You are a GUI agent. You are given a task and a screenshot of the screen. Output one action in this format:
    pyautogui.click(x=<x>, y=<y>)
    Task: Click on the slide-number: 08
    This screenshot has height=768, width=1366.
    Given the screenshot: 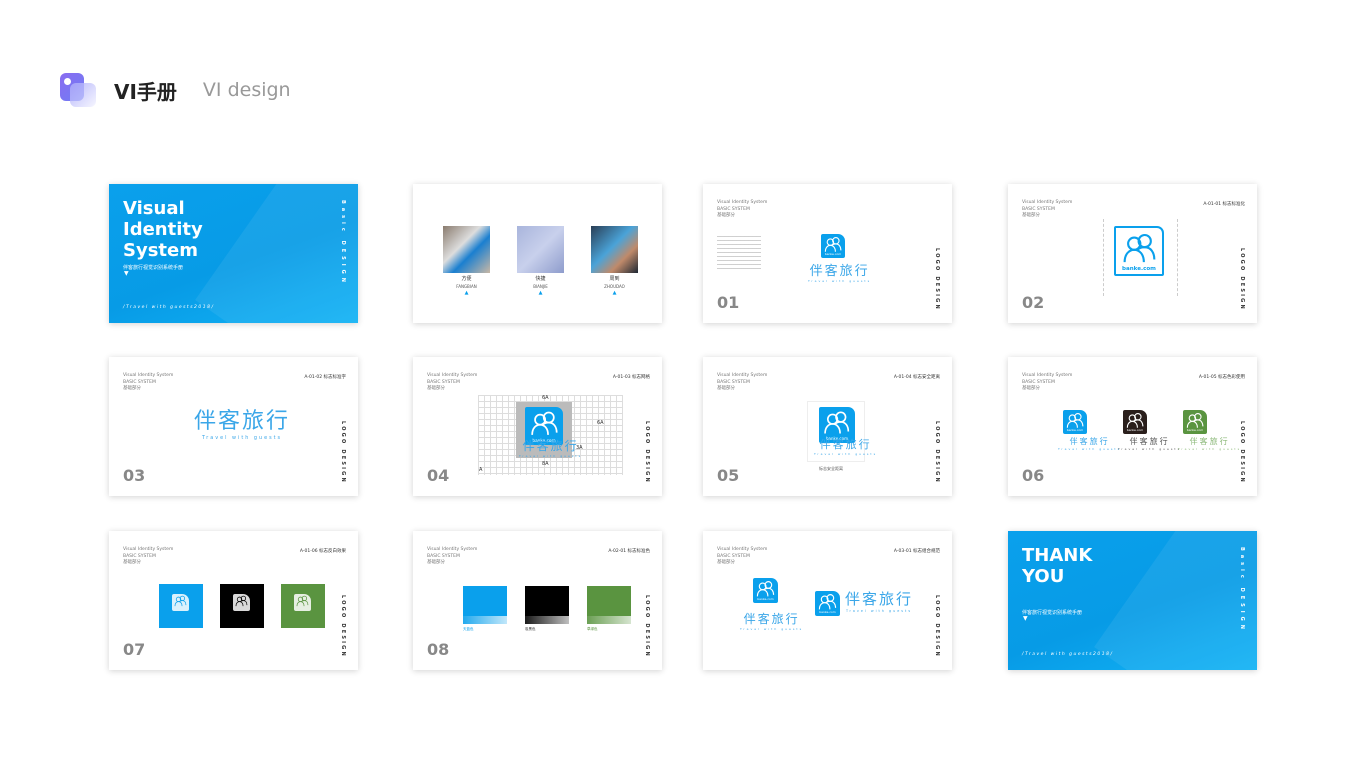 What is the action you would take?
    pyautogui.click(x=438, y=649)
    